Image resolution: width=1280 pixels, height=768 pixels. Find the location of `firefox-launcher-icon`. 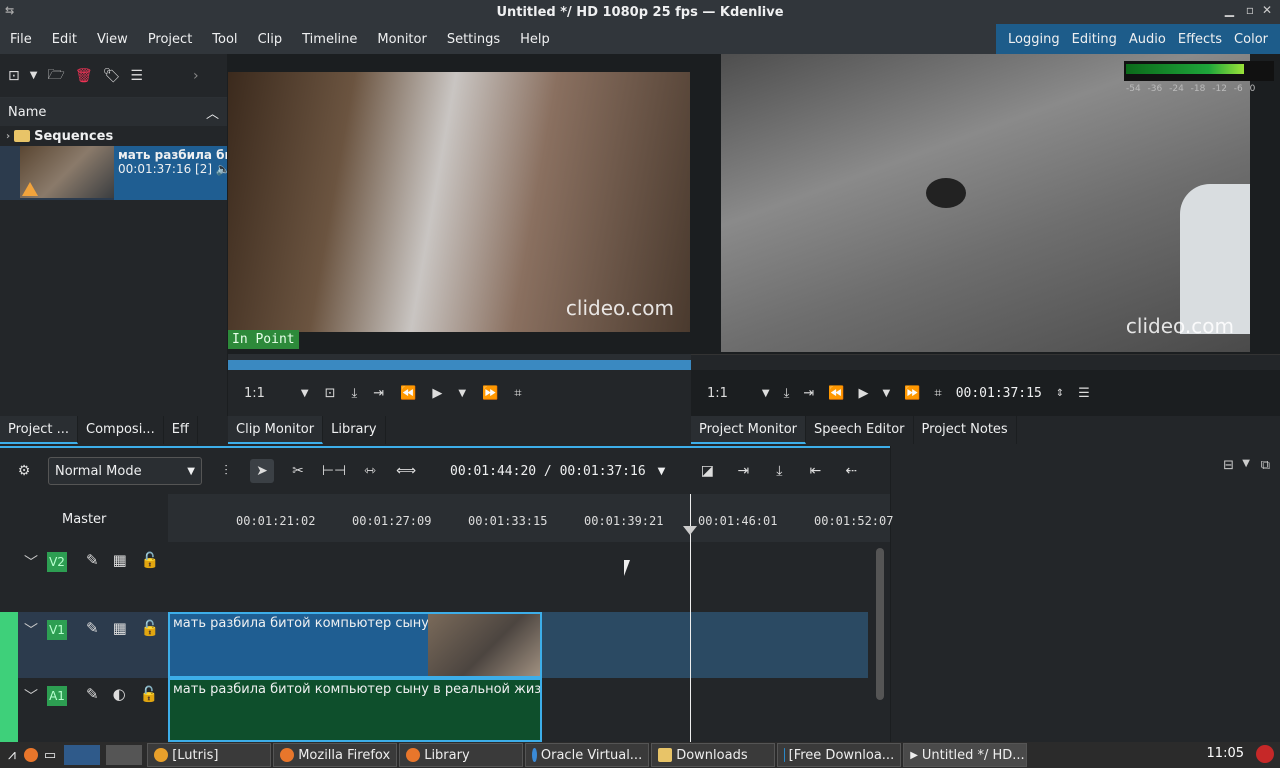

firefox-launcher-icon is located at coordinates (30, 755).